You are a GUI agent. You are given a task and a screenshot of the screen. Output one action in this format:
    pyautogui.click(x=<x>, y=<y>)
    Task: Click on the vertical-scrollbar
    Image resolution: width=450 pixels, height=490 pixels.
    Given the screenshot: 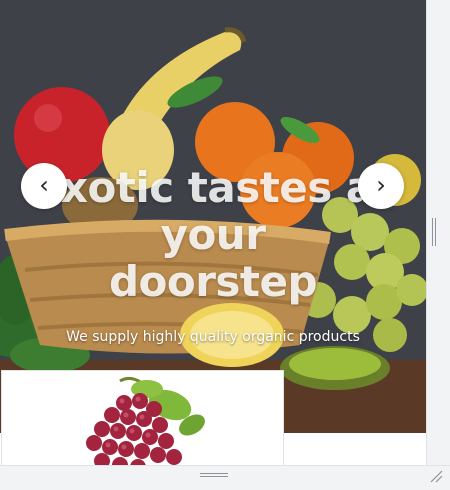 What is the action you would take?
    pyautogui.click(x=438, y=232)
    